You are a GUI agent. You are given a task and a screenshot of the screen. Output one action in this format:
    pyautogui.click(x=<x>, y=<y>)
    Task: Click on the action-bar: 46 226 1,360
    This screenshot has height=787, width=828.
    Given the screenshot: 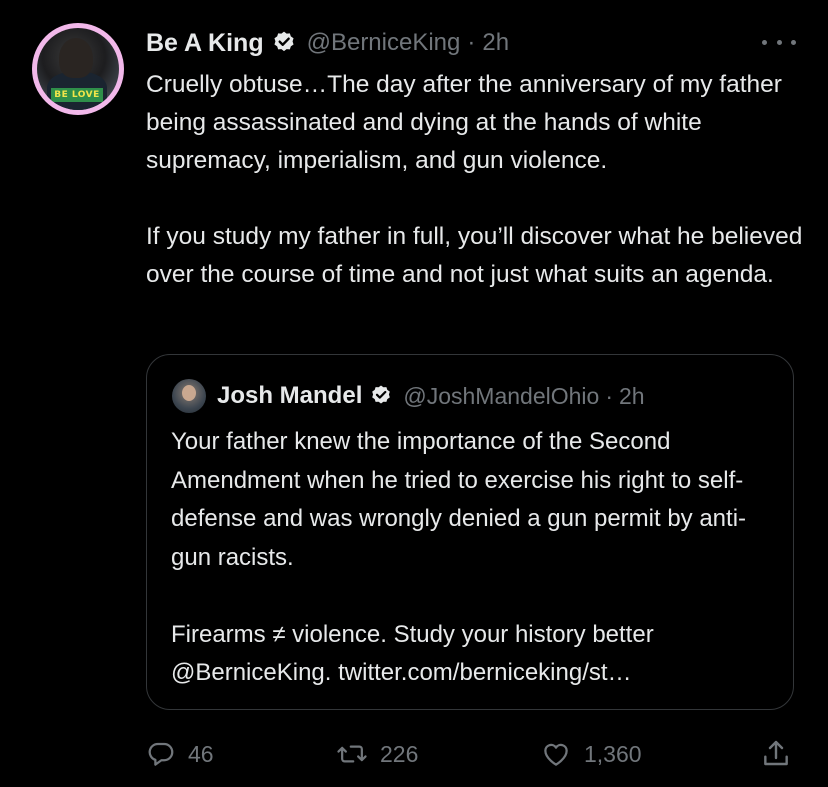 What is the action you would take?
    pyautogui.click(x=471, y=754)
    